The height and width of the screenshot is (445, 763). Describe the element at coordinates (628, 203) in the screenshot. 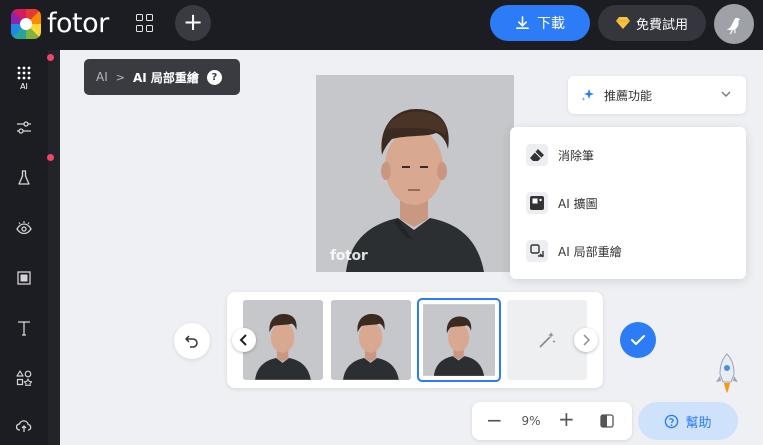

I see `features-dropdown: 消除筆 AI 擴圖 AI 局部重繪` at that location.